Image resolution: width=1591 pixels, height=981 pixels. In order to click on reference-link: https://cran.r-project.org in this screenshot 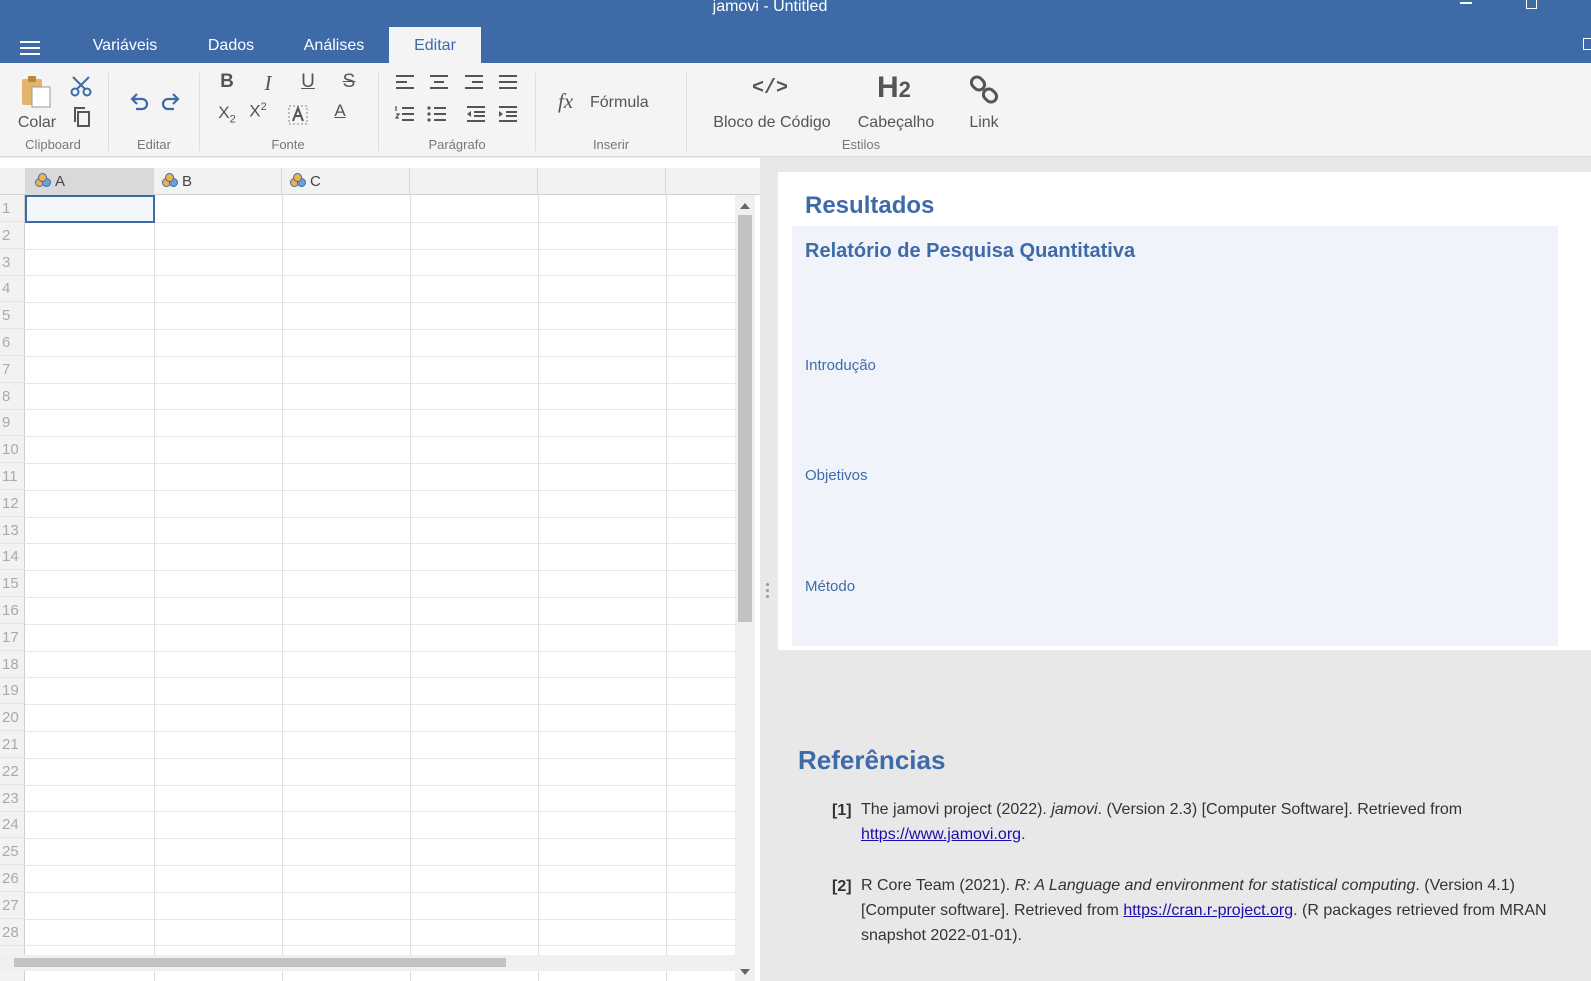, I will do `click(1208, 910)`.